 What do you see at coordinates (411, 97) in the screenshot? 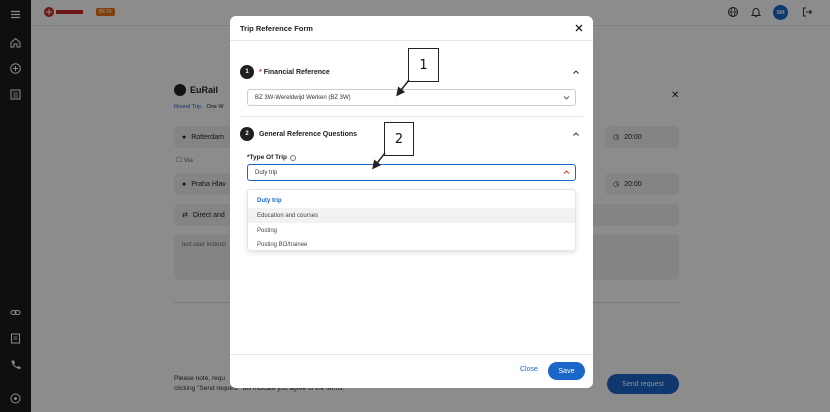
I see `financial-reference-select: BZ 3W-Wereldwijd Werken (BZ 3W)` at bounding box center [411, 97].